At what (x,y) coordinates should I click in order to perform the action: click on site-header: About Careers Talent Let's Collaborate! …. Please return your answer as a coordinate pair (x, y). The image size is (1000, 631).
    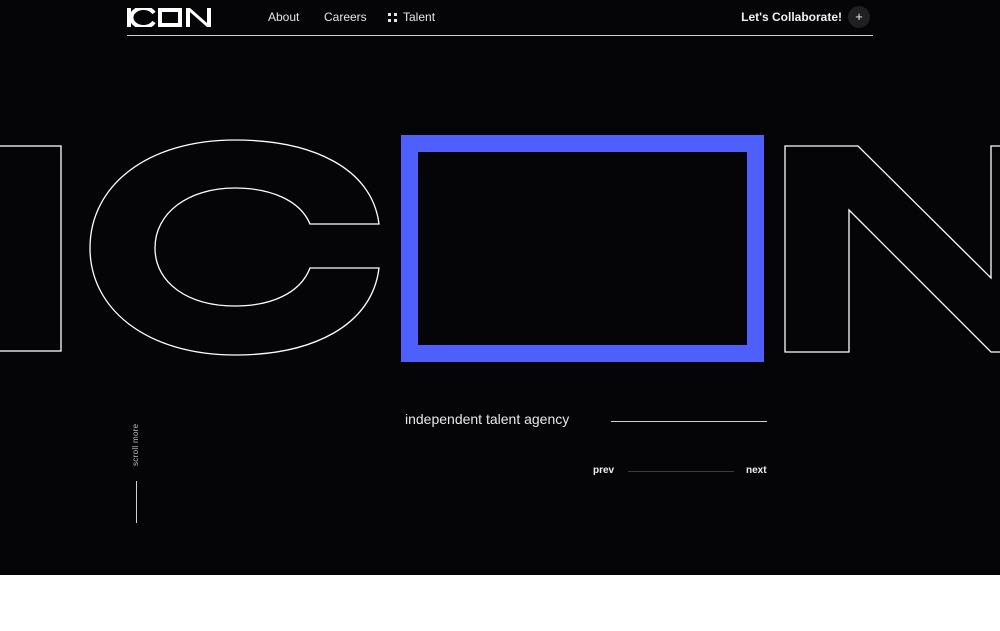
    Looking at the image, I should click on (500, 18).